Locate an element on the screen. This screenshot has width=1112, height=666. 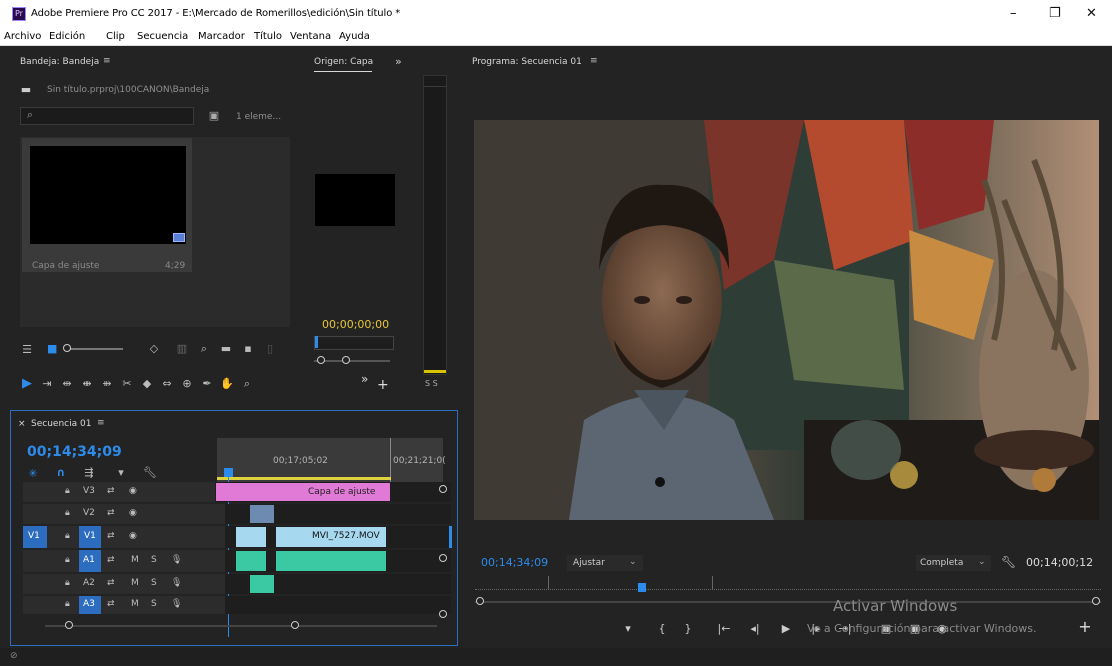
list-view-icon: ☰ is located at coordinates (27, 350).